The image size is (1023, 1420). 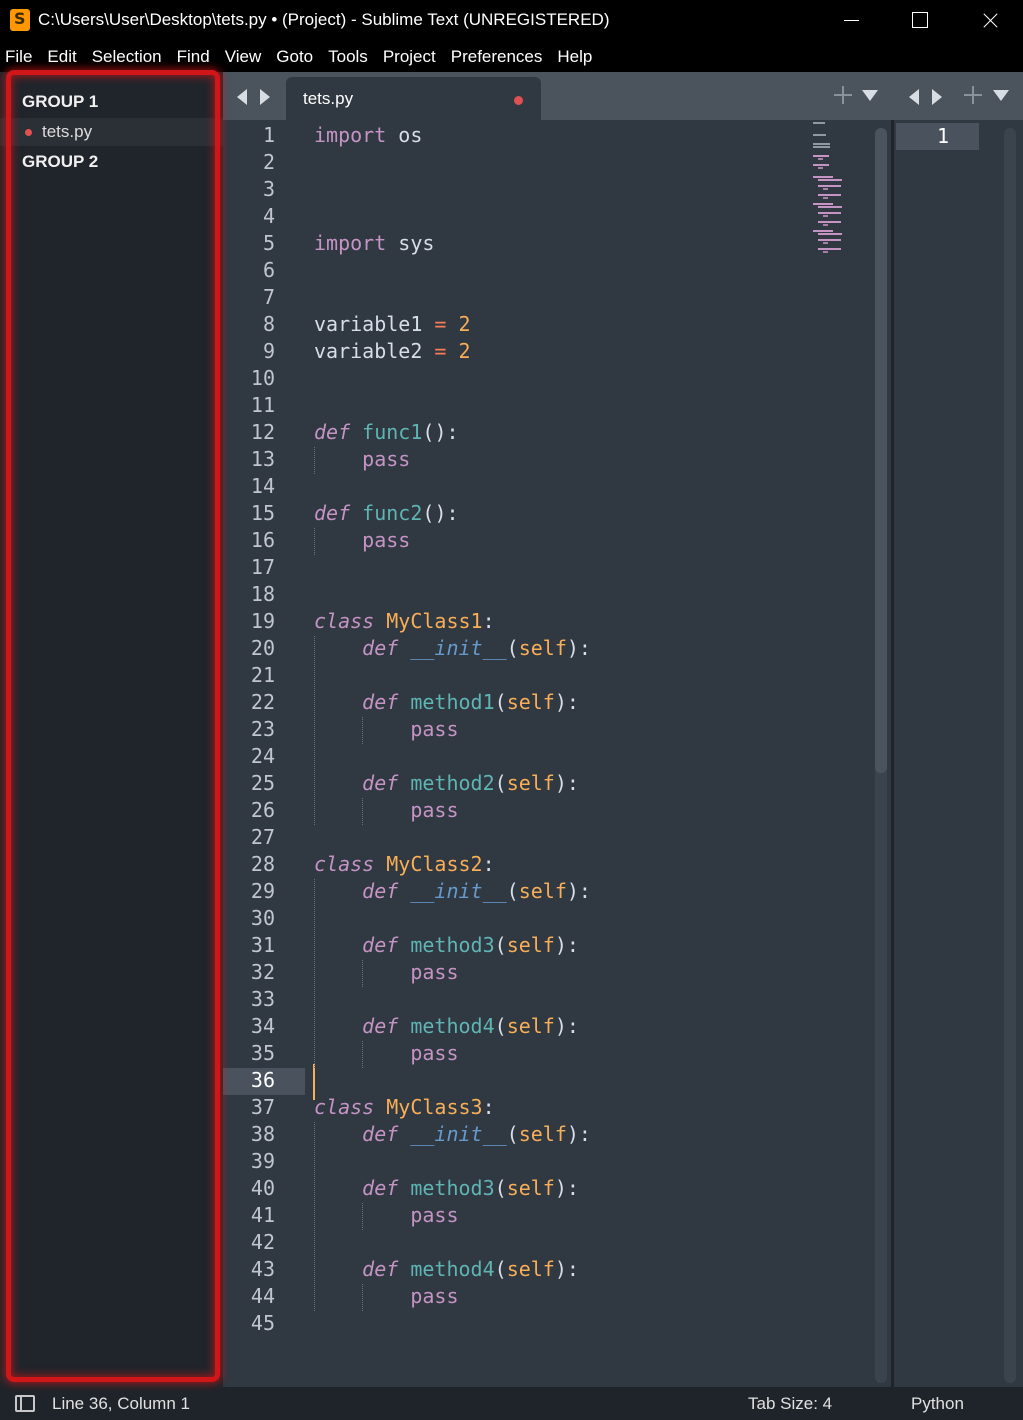 What do you see at coordinates (374, 243) in the screenshot?
I see `code-line: import sys` at bounding box center [374, 243].